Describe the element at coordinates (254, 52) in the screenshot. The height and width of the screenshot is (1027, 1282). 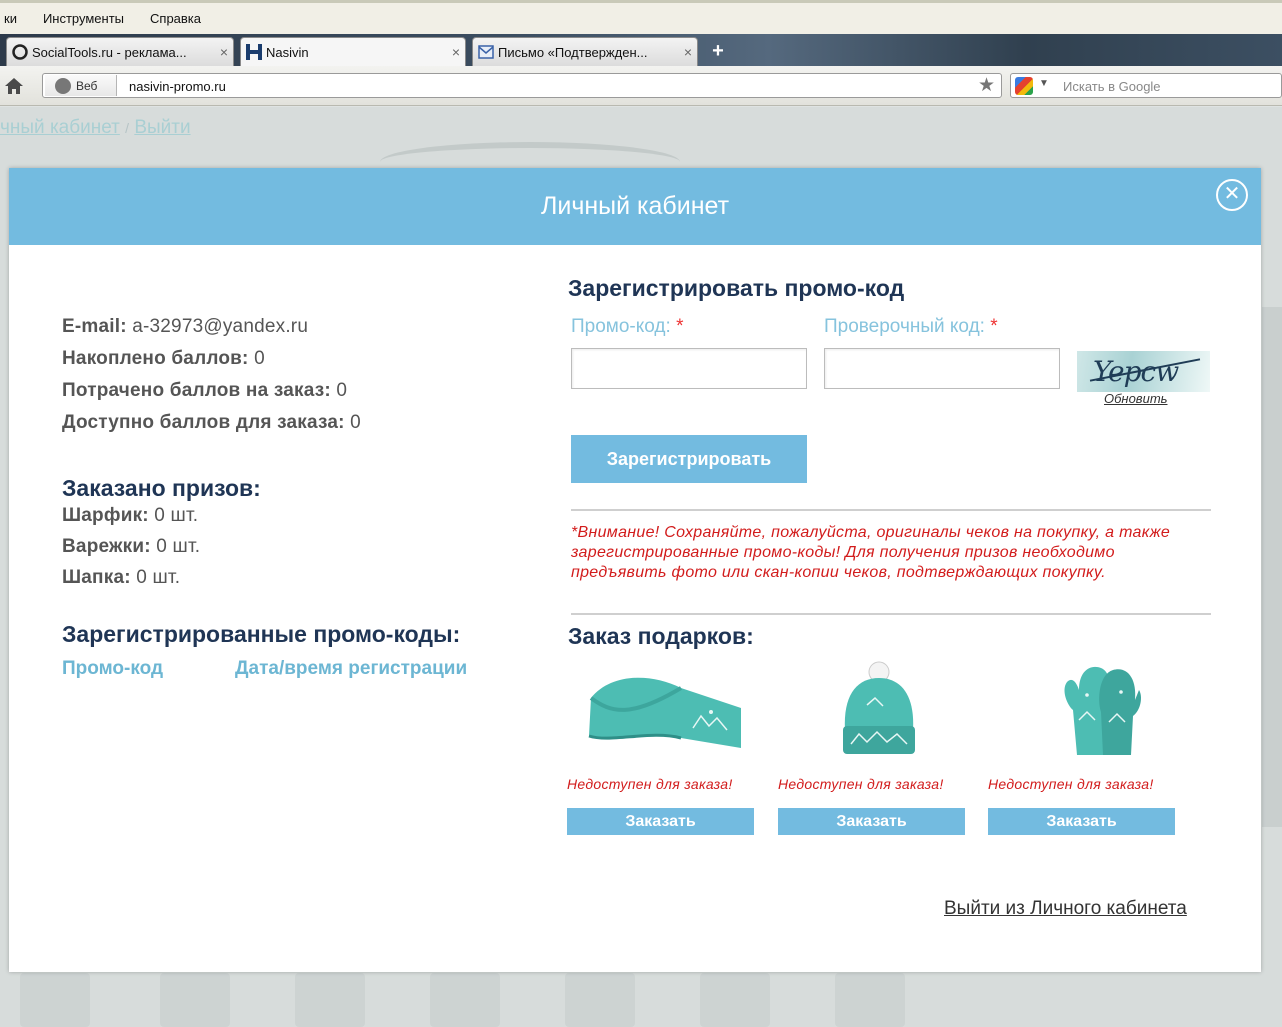
I see `nasivin-favicon-icon` at that location.